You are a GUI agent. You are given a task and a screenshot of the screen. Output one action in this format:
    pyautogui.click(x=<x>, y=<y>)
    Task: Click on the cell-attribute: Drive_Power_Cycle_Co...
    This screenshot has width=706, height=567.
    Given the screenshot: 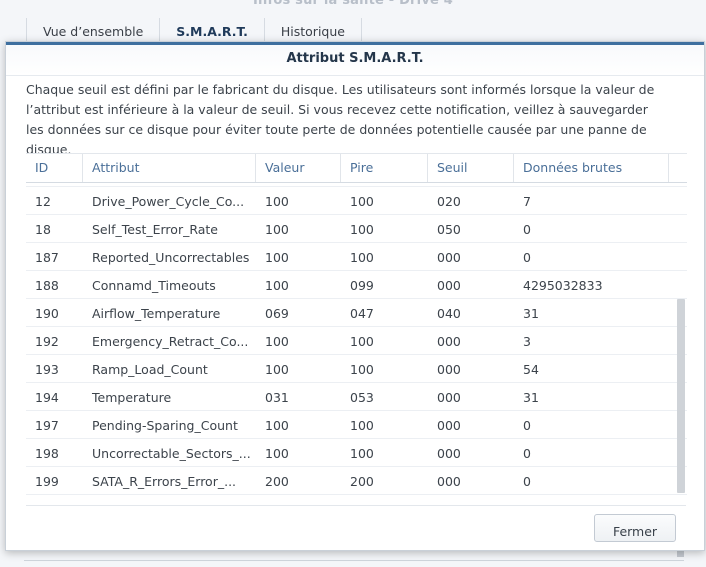 What is the action you would take?
    pyautogui.click(x=168, y=201)
    